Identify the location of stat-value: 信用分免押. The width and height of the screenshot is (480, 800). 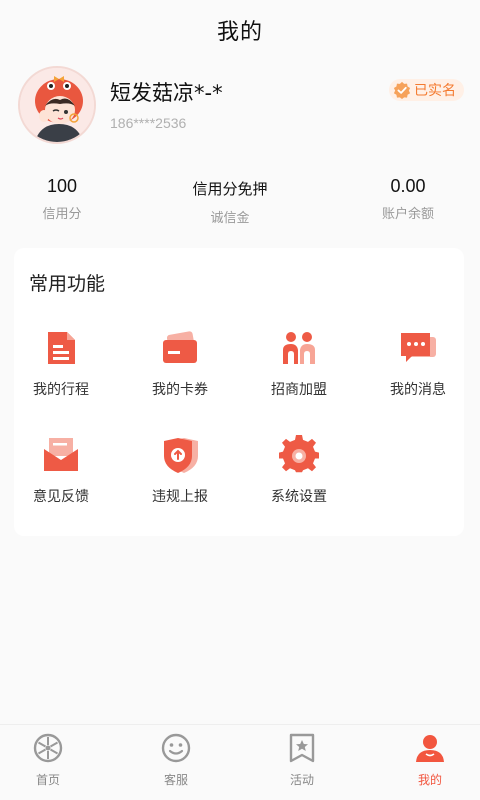
(230, 189).